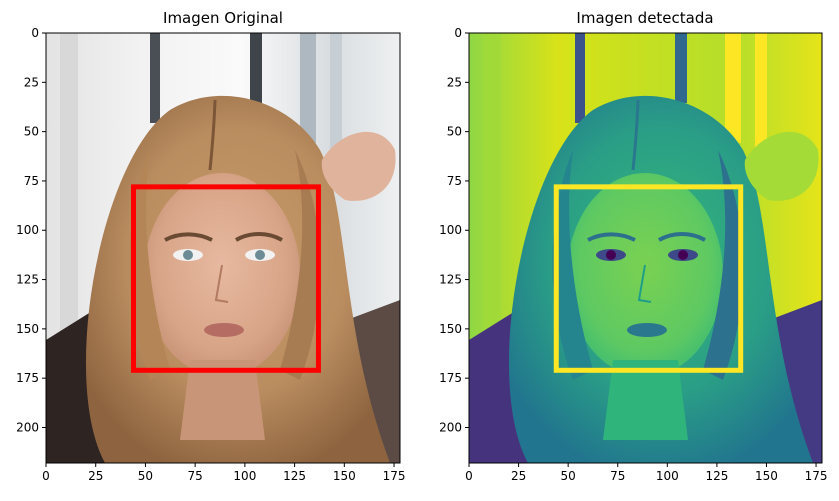 This screenshot has width=839, height=501. What do you see at coordinates (223, 18) in the screenshot?
I see `panel-title: Imagen Original` at bounding box center [223, 18].